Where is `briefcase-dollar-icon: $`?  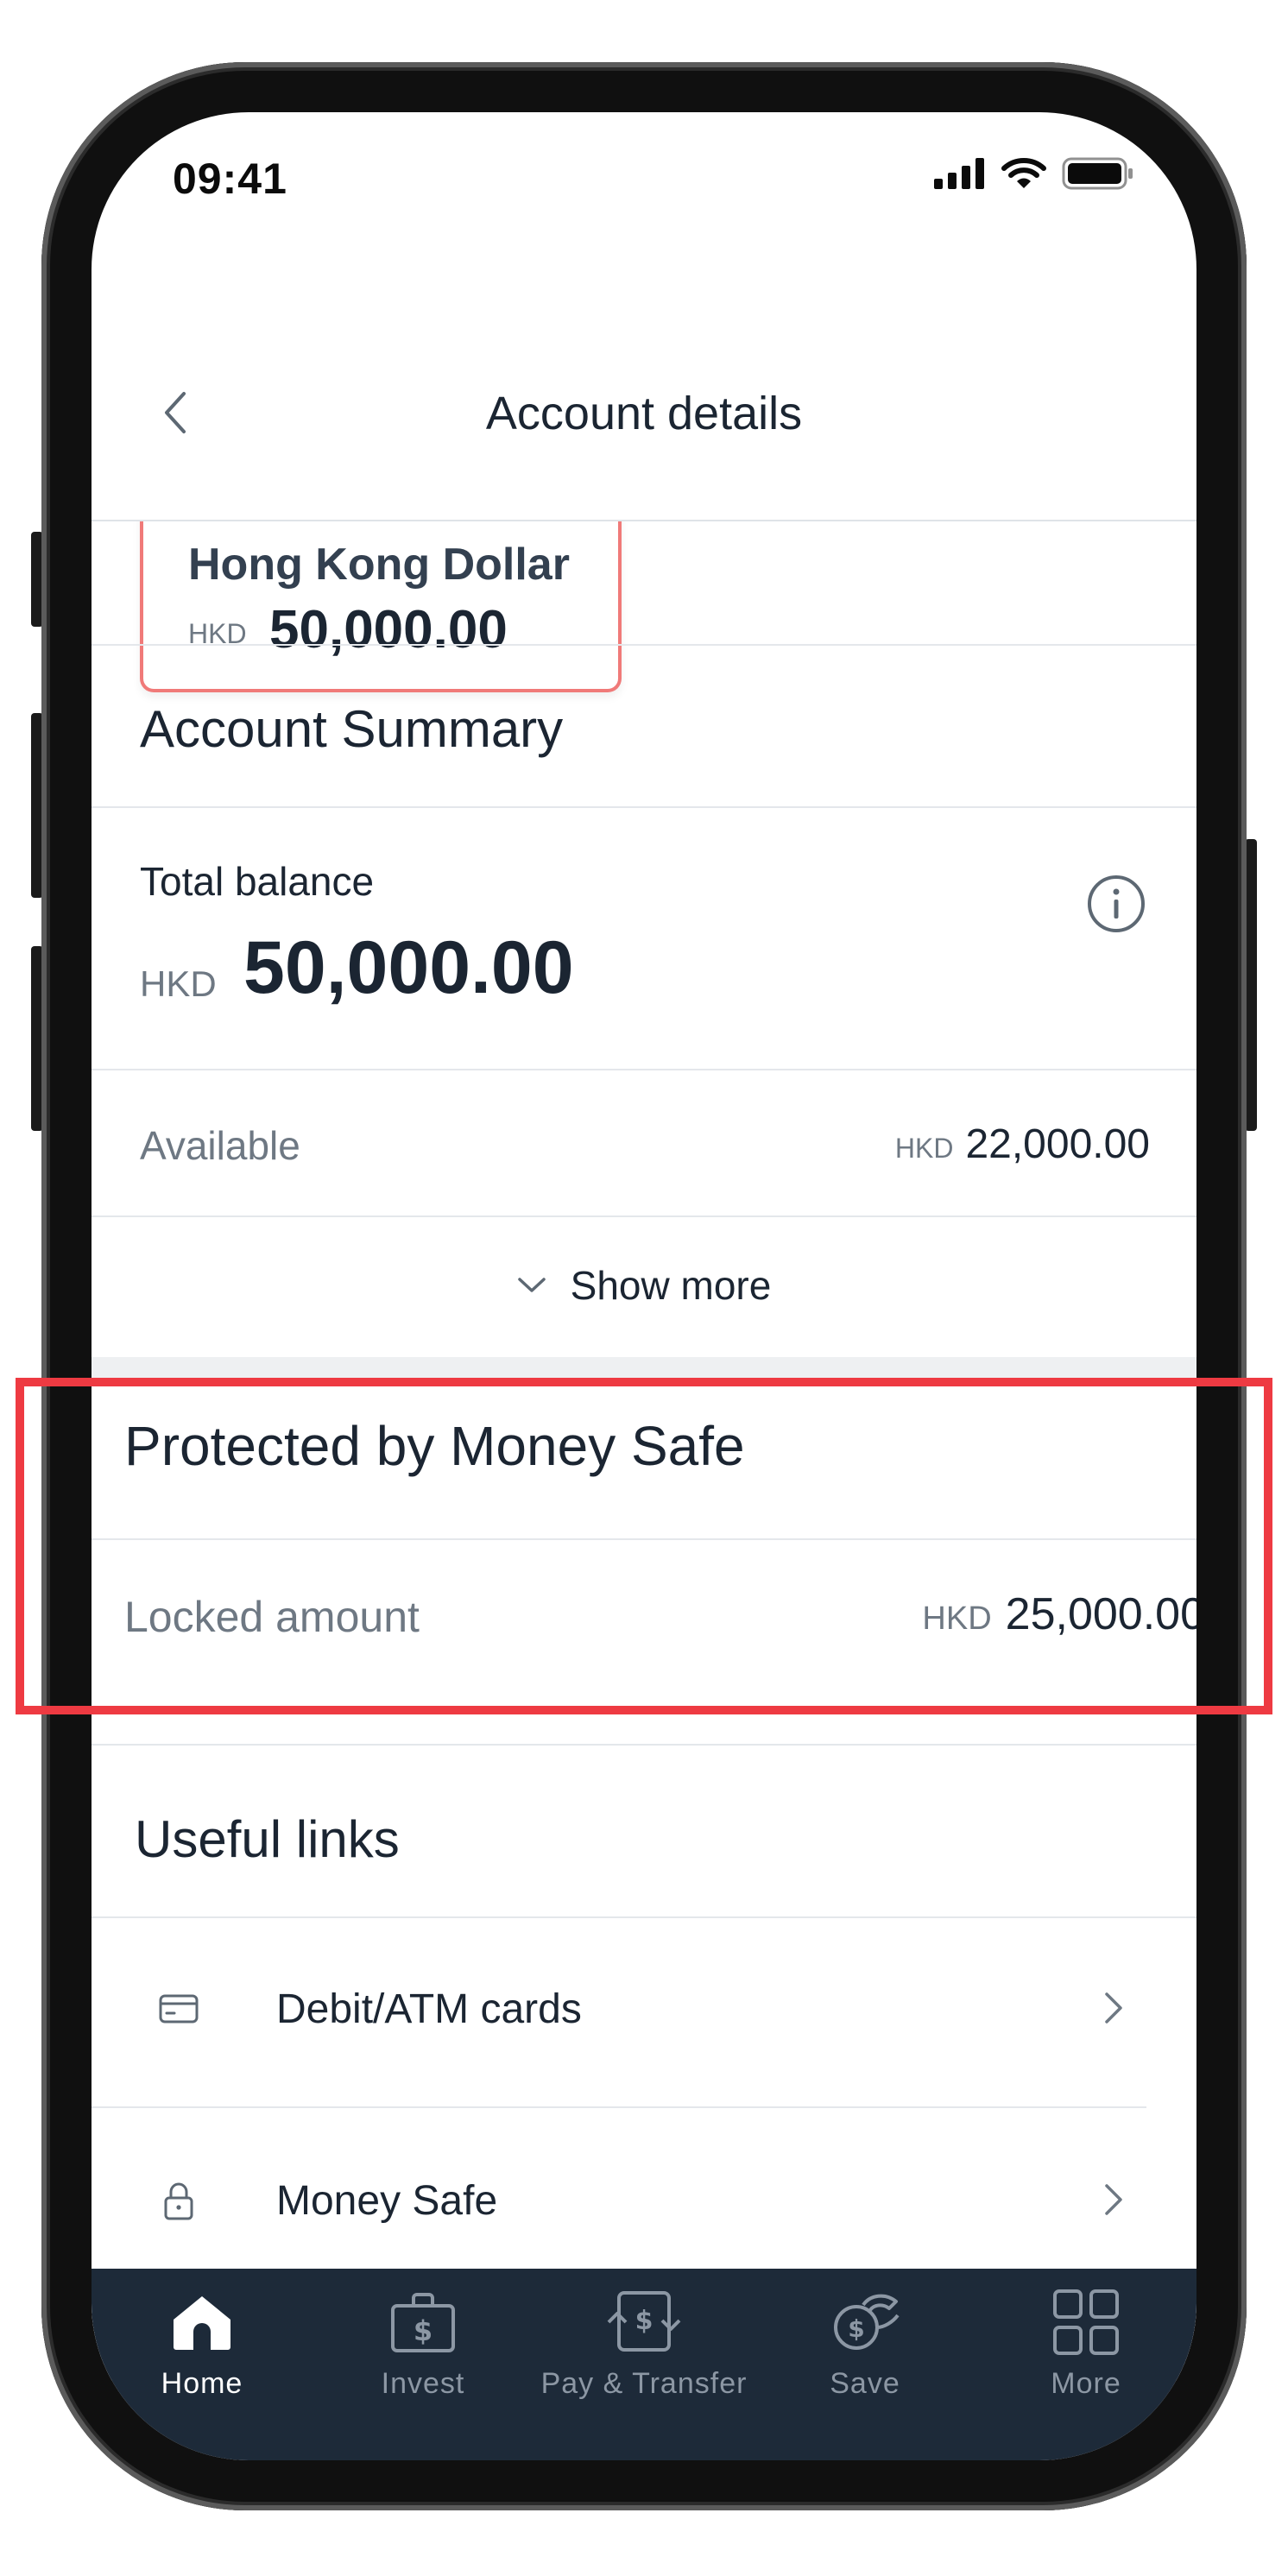 briefcase-dollar-icon: $ is located at coordinates (423, 2322).